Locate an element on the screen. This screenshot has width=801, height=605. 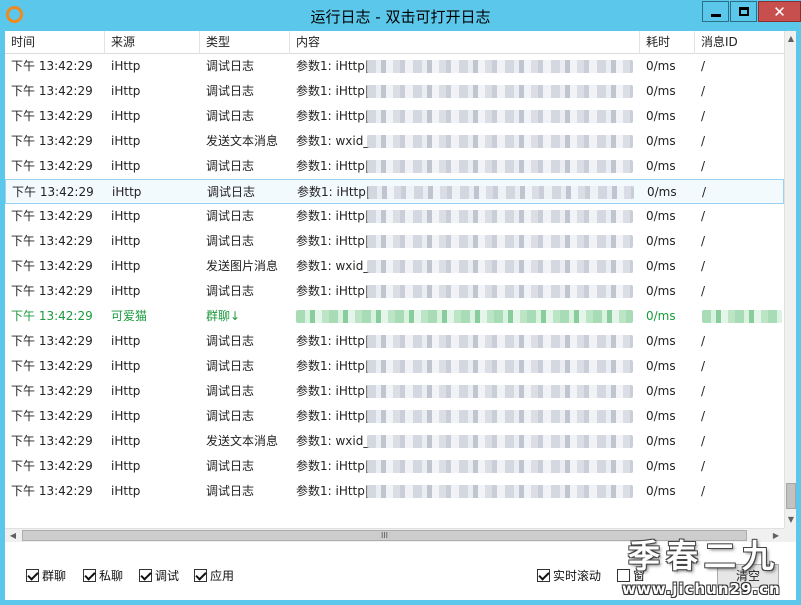
filter-debug-checkbox: 调试 is located at coordinates (159, 575).